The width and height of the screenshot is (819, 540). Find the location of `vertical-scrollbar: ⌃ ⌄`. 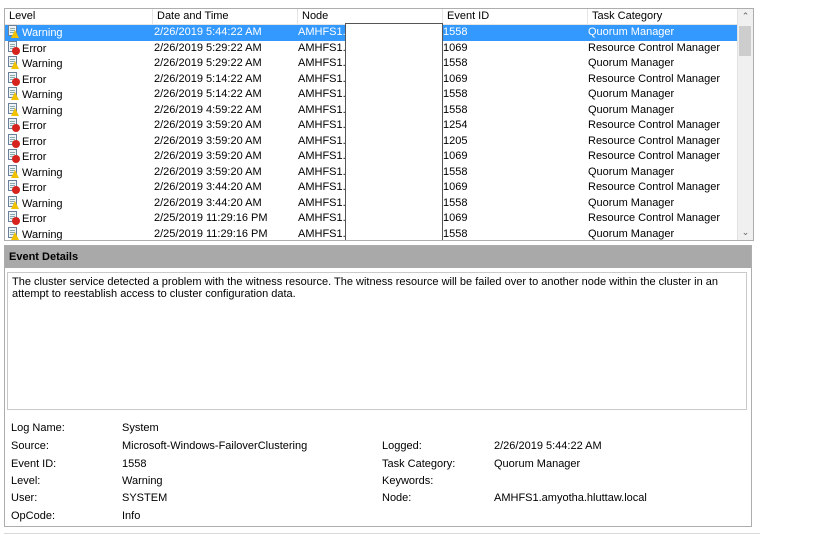

vertical-scrollbar: ⌃ ⌄ is located at coordinates (745, 124).